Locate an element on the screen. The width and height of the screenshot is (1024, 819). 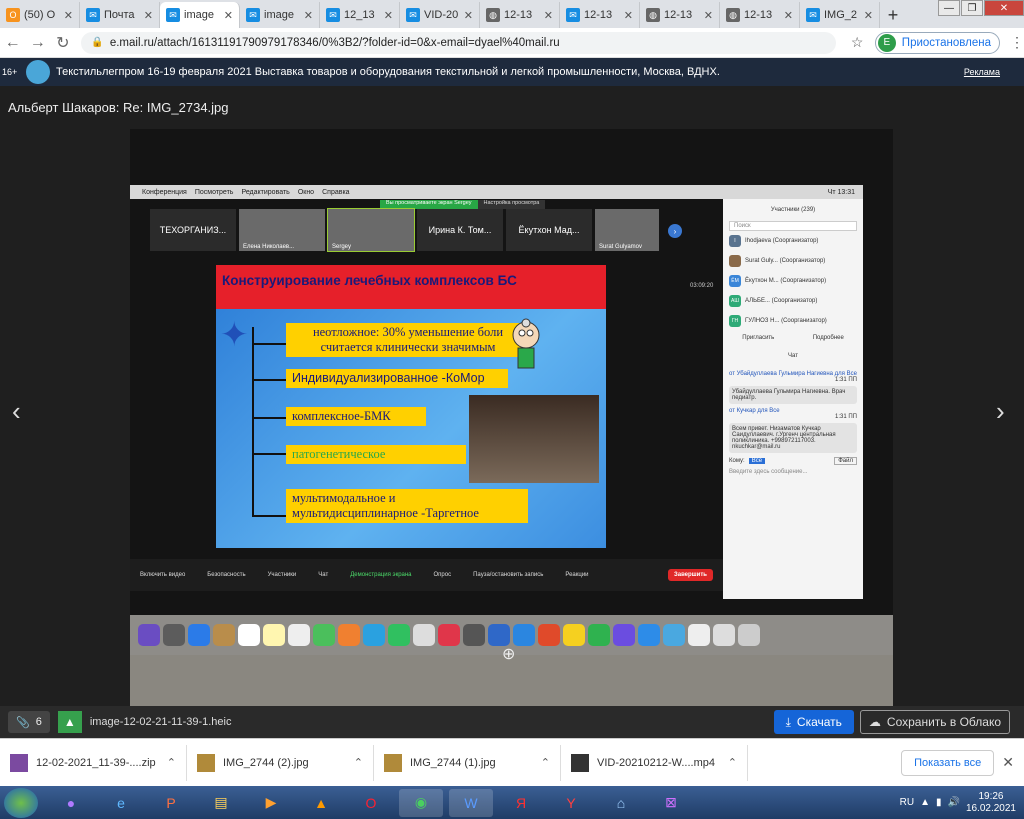
avatar: I is located at coordinates (735, 241).